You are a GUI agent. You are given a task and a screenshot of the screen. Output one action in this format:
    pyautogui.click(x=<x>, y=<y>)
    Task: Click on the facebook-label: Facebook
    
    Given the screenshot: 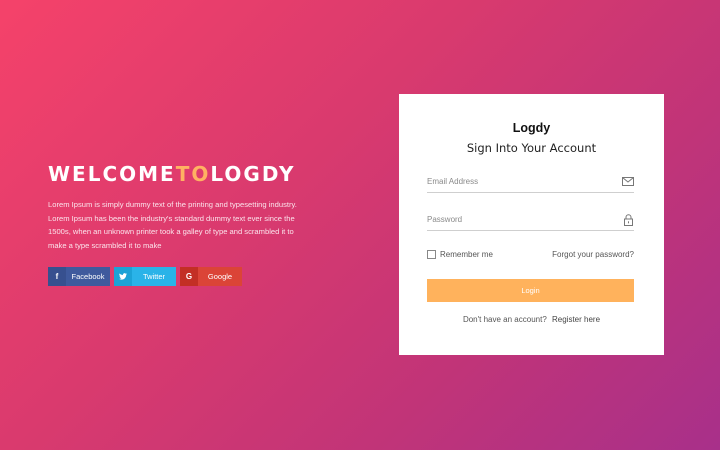 What is the action you would take?
    pyautogui.click(x=88, y=276)
    